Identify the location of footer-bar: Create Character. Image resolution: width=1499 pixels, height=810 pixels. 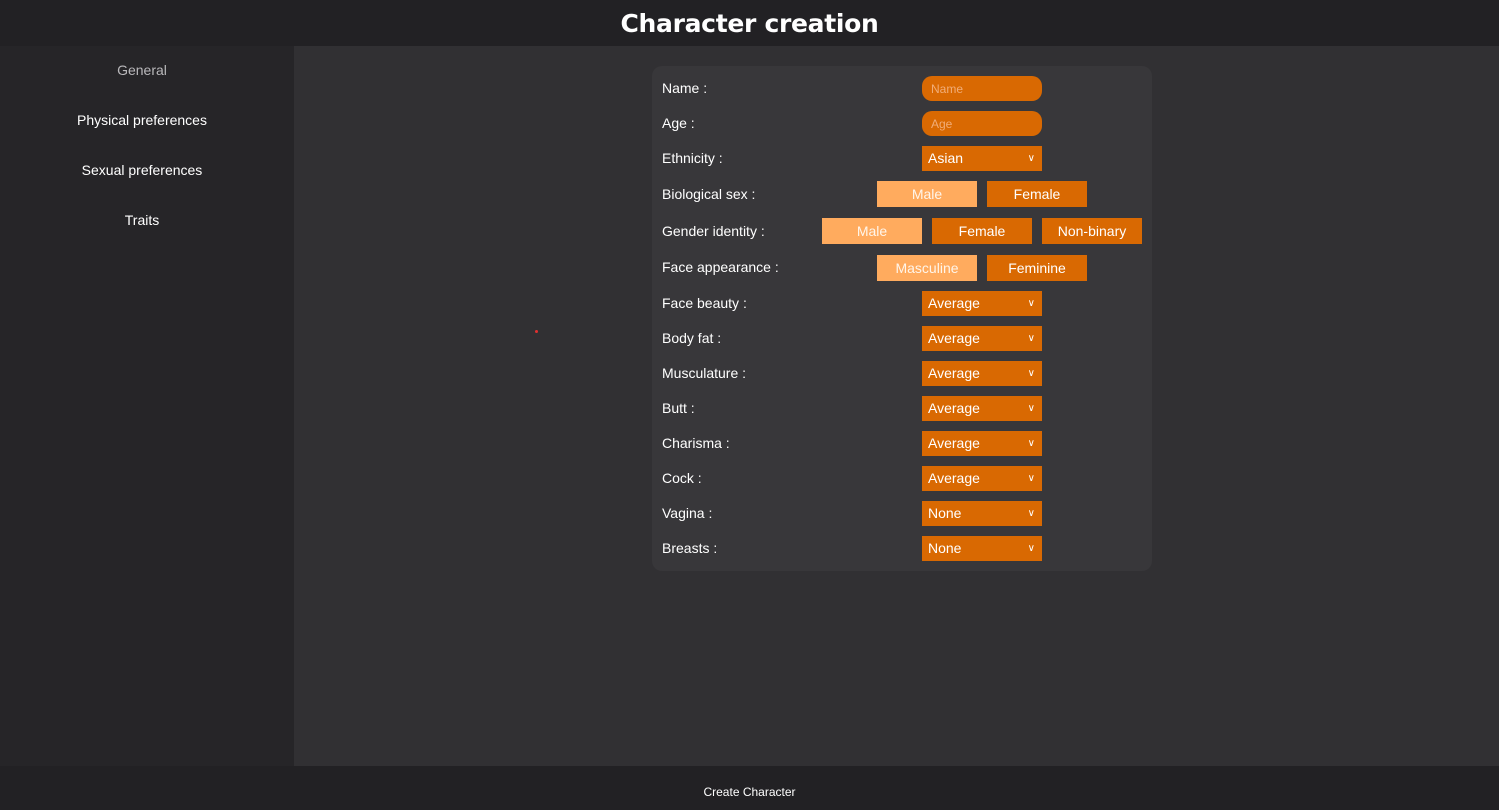
(749, 788).